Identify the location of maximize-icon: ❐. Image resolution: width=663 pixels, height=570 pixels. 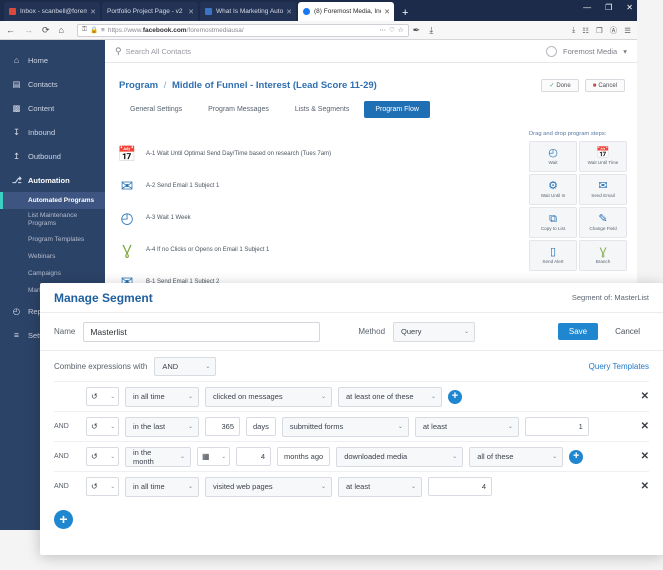
(608, 7).